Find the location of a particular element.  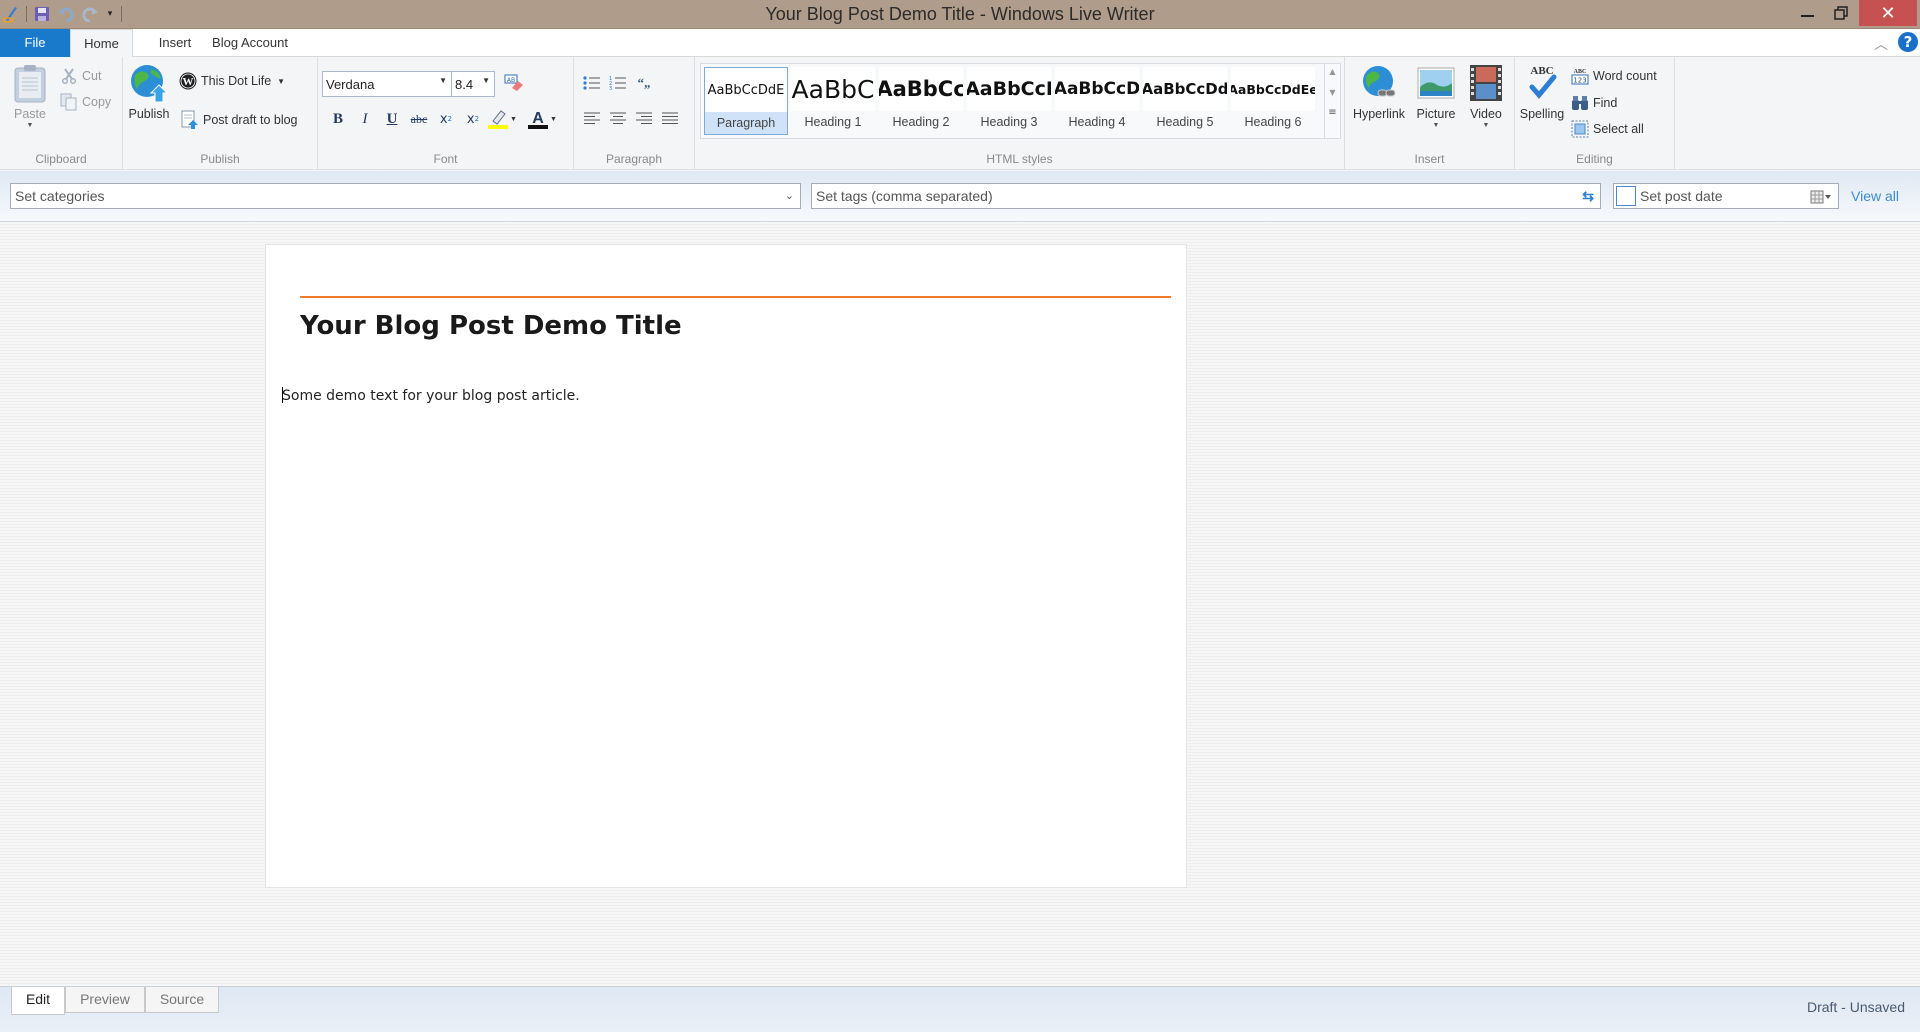

select-all-label: Select all is located at coordinates (1618, 129).